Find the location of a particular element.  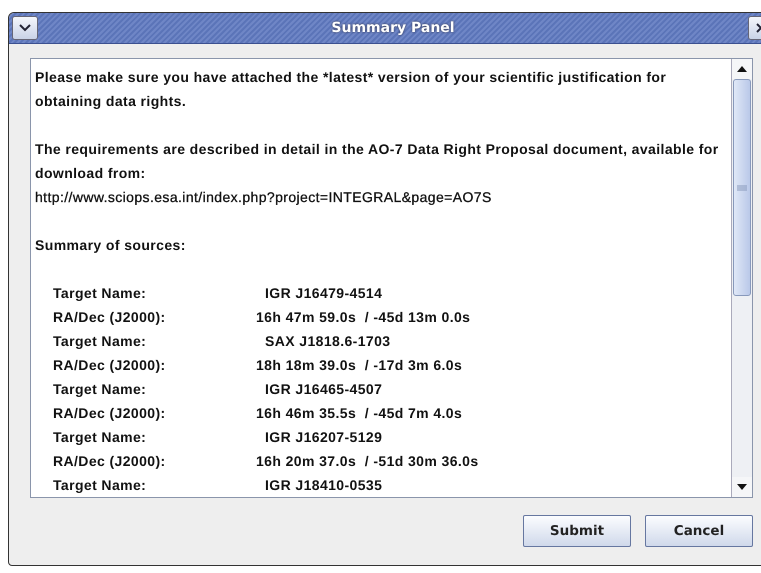

paragraph: The requirements are described in detail in the AO-7 Data Right Proposal document, available for download from: is located at coordinates (377, 161).